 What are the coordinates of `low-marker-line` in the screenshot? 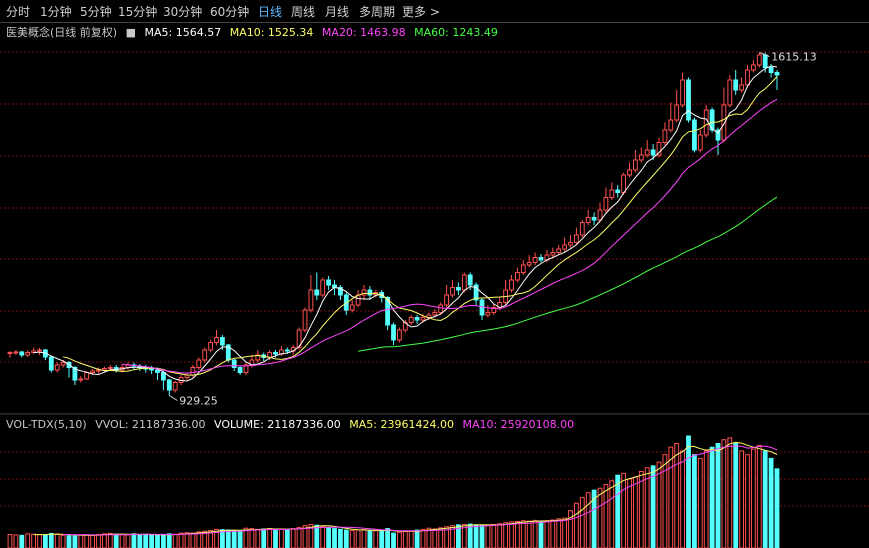 It's located at (173, 398).